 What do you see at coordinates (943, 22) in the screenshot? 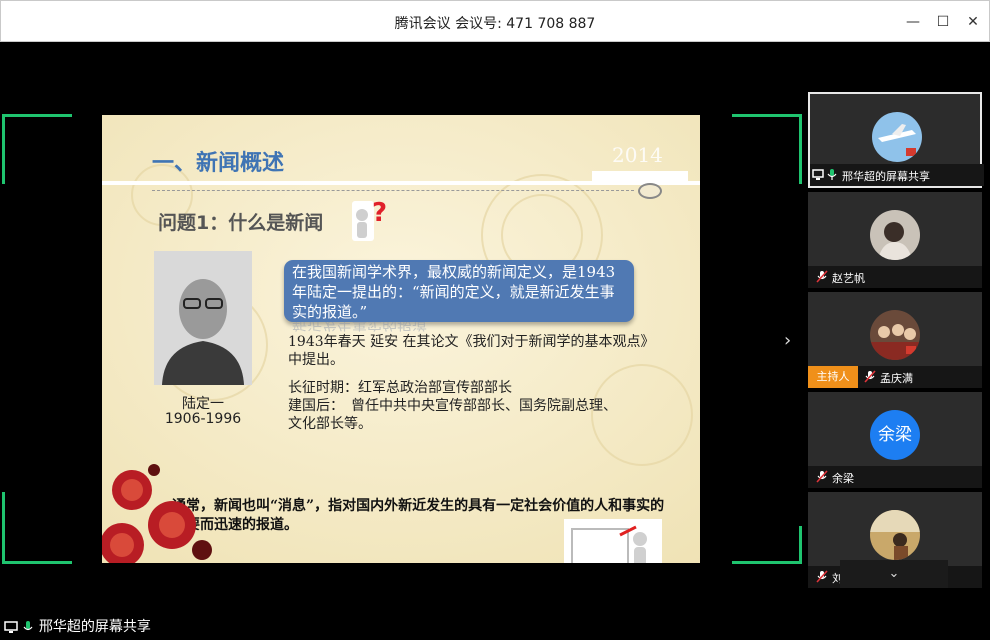
I see `maximize-button: ☐` at bounding box center [943, 22].